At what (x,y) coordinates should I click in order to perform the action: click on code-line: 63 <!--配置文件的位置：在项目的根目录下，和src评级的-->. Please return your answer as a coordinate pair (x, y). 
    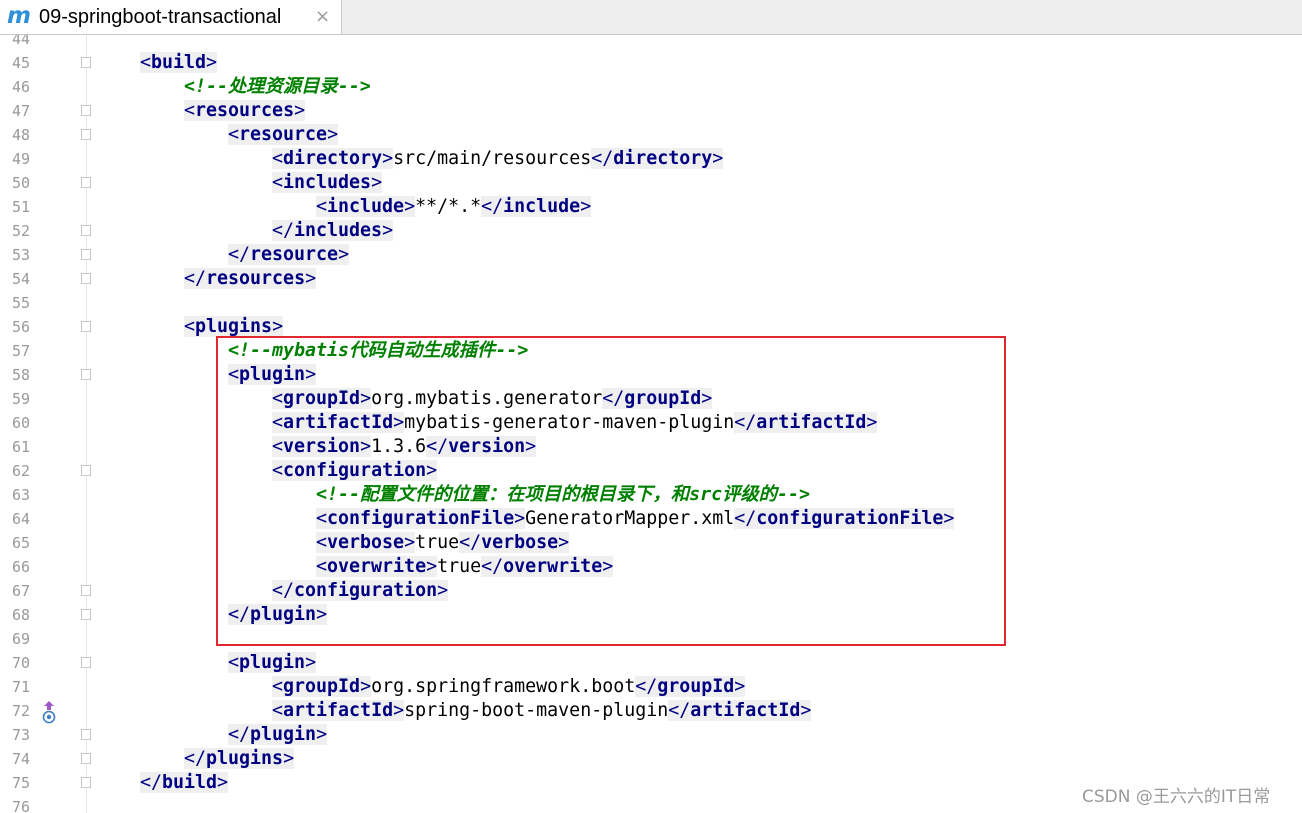
    Looking at the image, I should click on (651, 495).